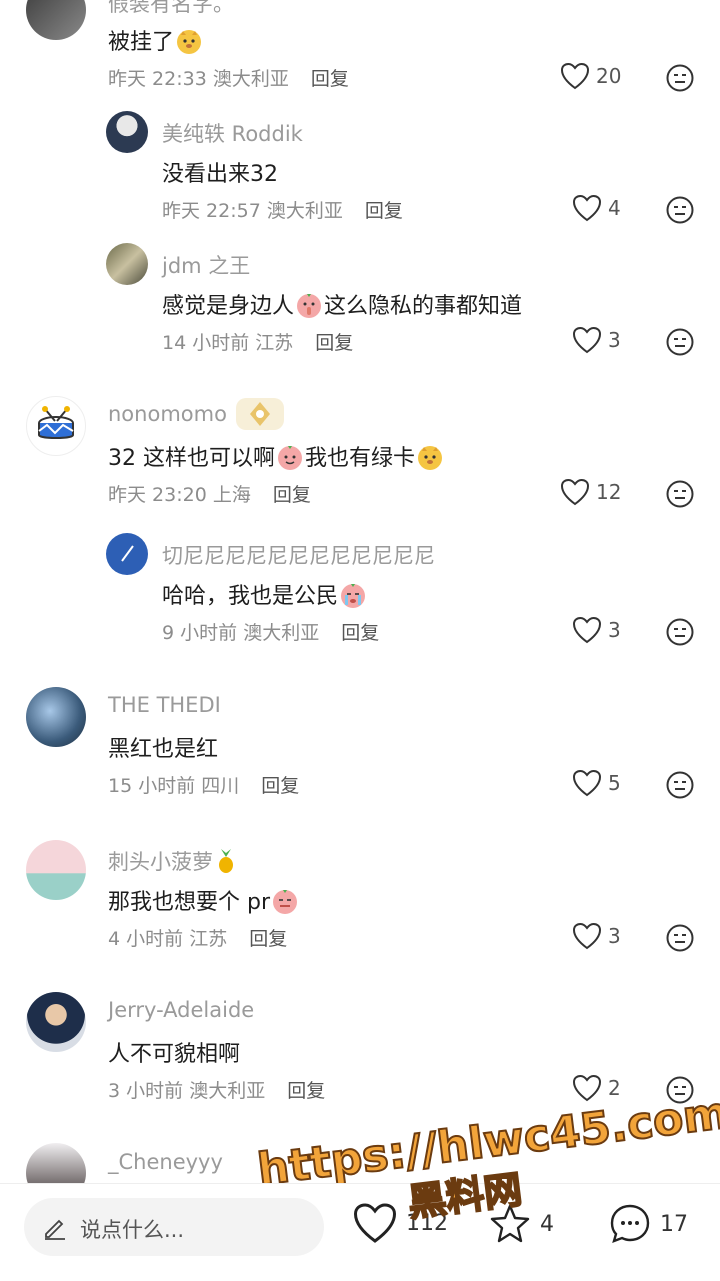  What do you see at coordinates (217, 1091) in the screenshot?
I see `comment-meta: 3 小时前 澳大利亚 回复` at bounding box center [217, 1091].